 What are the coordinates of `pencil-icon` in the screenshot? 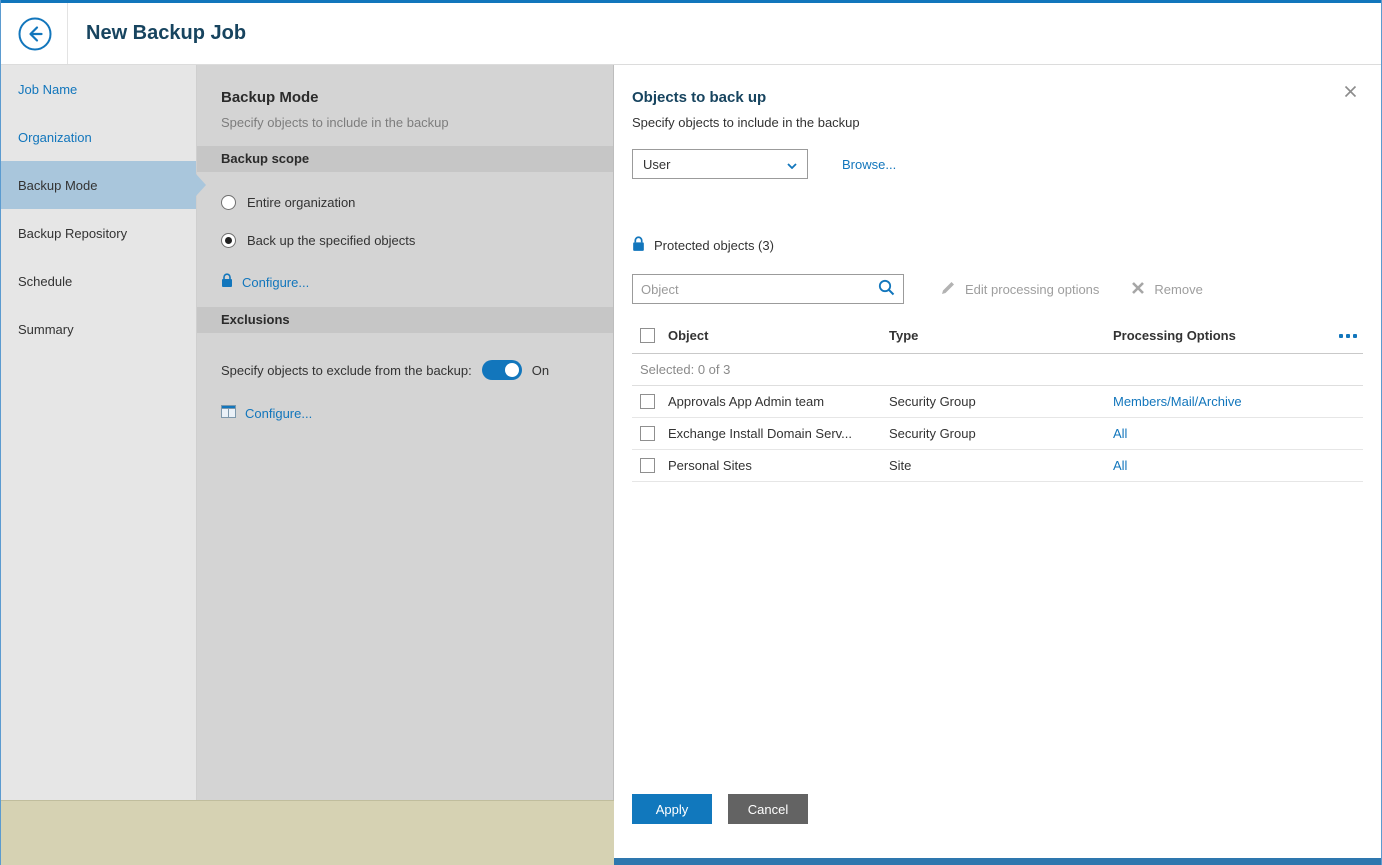 It's located at (948, 289).